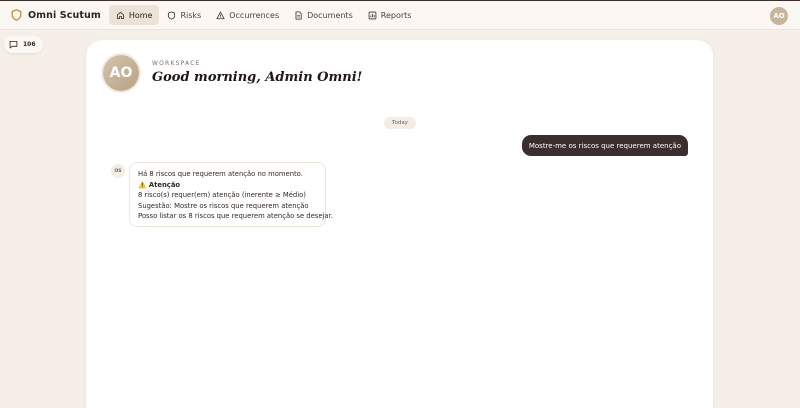 The width and height of the screenshot is (800, 408). I want to click on nav-item-label: Reports, so click(396, 15).